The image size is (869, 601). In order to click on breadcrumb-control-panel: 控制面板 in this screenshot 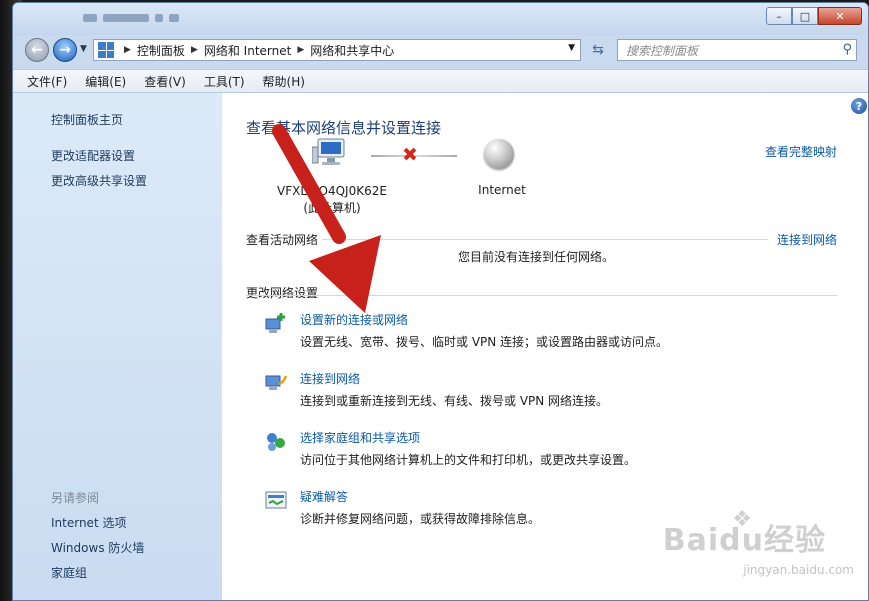, I will do `click(161, 50)`.